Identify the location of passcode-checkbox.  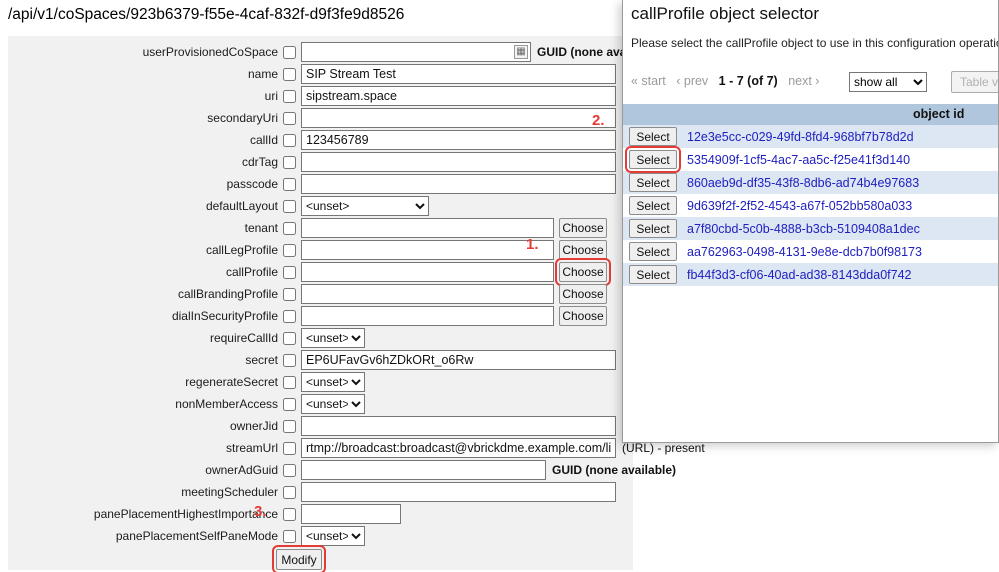
(289, 184).